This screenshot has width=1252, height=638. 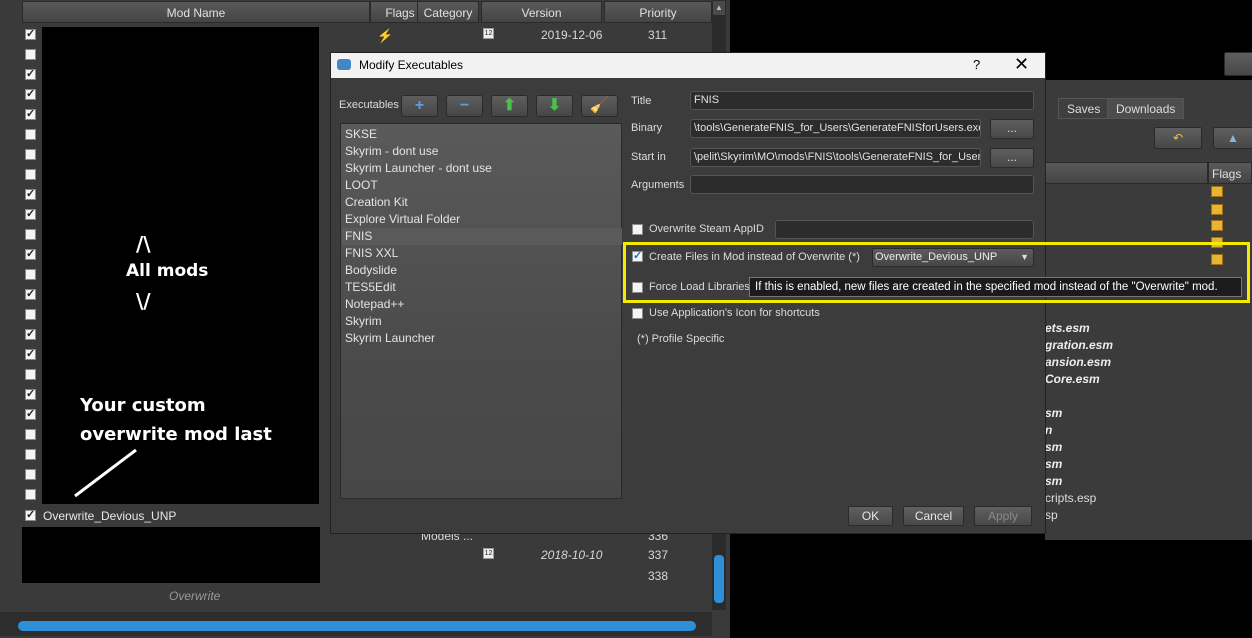 I want to click on column-header-version: Version, so click(x=541, y=12).